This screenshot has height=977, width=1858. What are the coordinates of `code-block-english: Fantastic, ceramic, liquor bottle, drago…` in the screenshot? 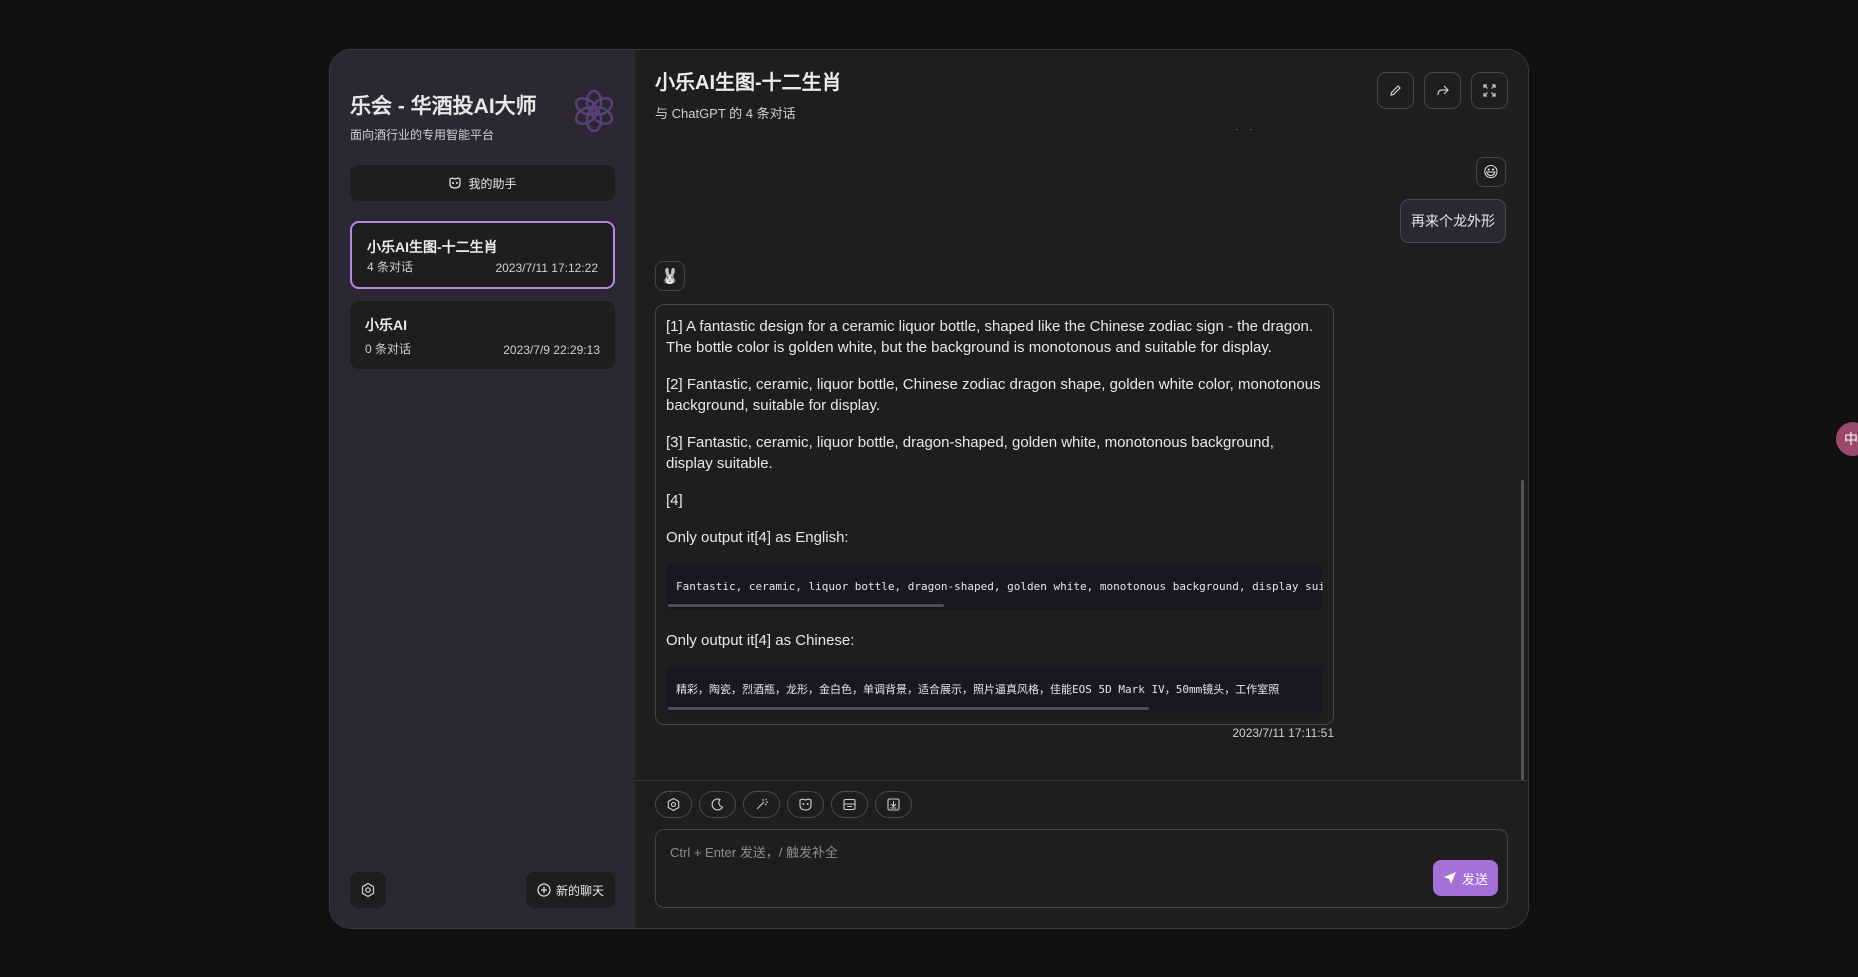 It's located at (994, 587).